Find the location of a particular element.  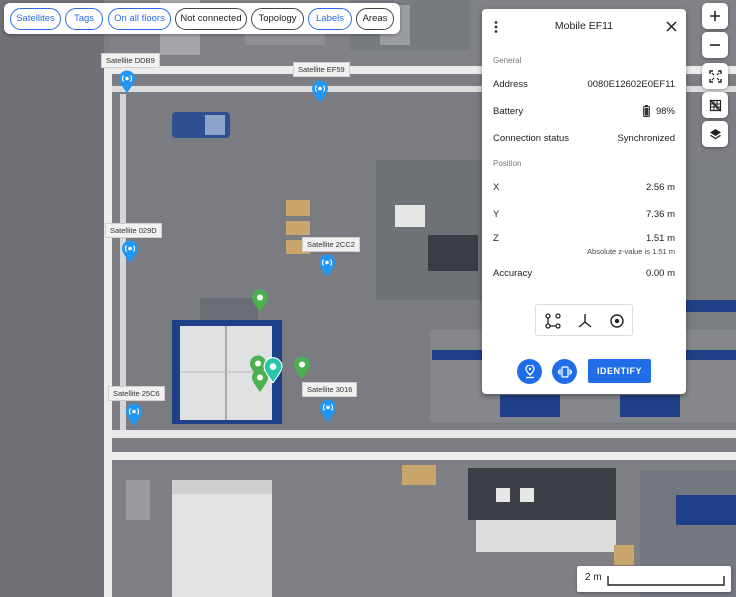

close-icon is located at coordinates (671, 26).